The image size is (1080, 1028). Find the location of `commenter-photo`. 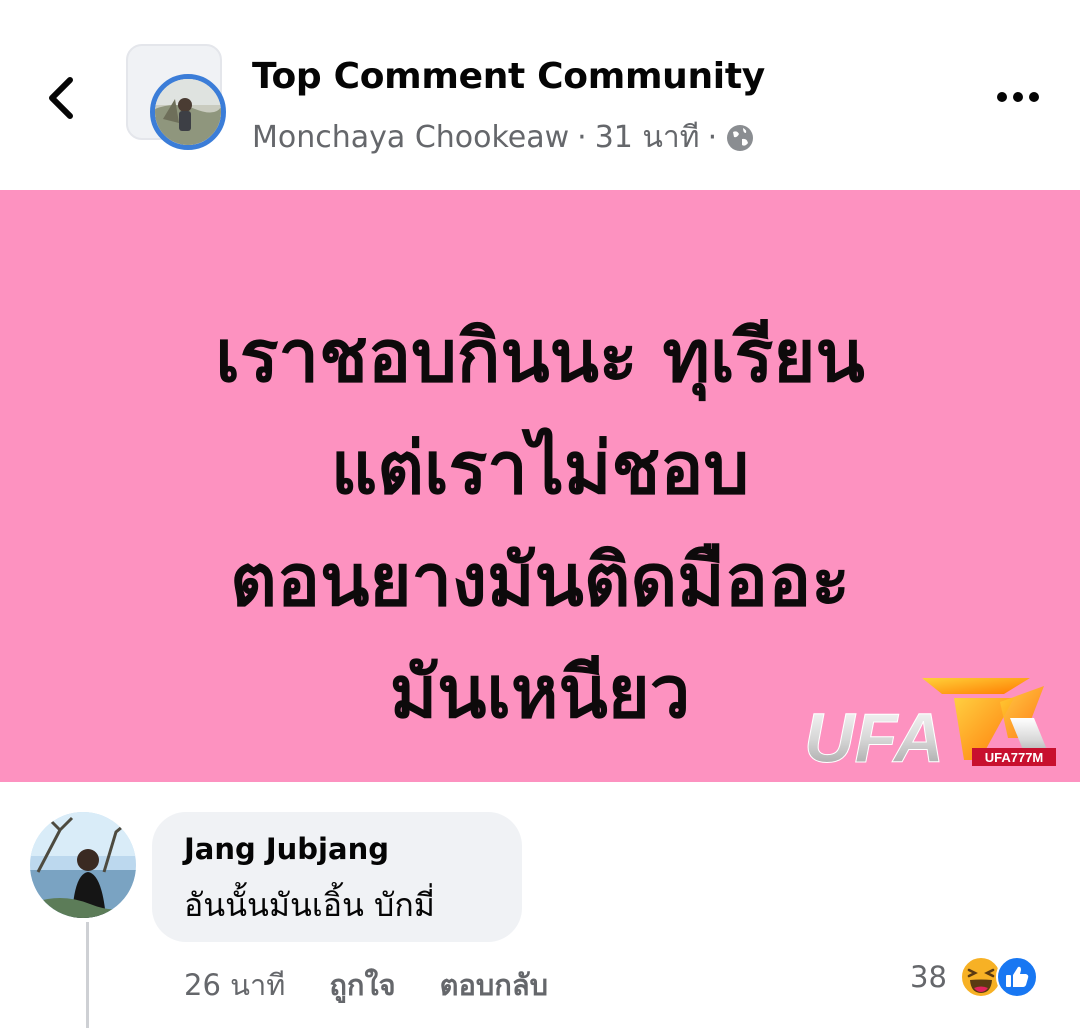

commenter-photo is located at coordinates (83, 865).